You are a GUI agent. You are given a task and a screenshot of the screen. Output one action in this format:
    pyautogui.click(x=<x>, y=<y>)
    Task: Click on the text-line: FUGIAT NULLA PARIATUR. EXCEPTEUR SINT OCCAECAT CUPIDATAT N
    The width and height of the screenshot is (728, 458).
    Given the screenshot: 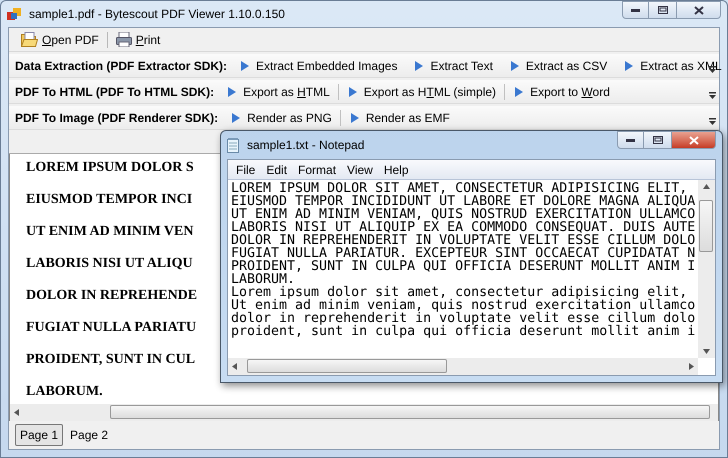 What is the action you would take?
    pyautogui.click(x=463, y=253)
    